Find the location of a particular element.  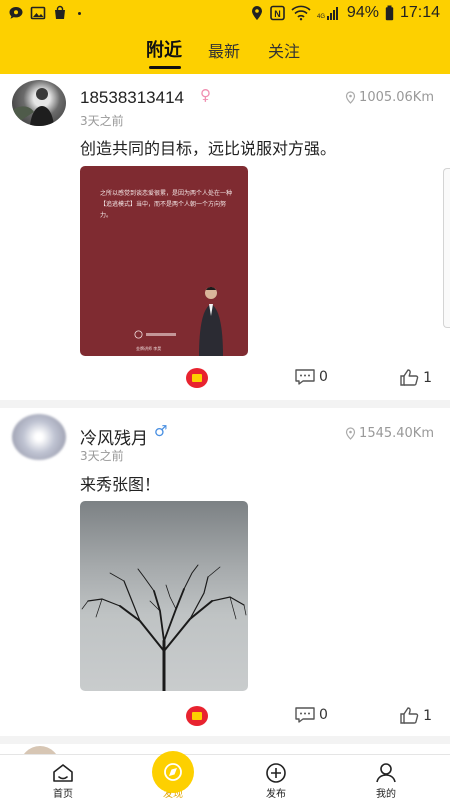

battery-percent: 94% is located at coordinates (362, 12).